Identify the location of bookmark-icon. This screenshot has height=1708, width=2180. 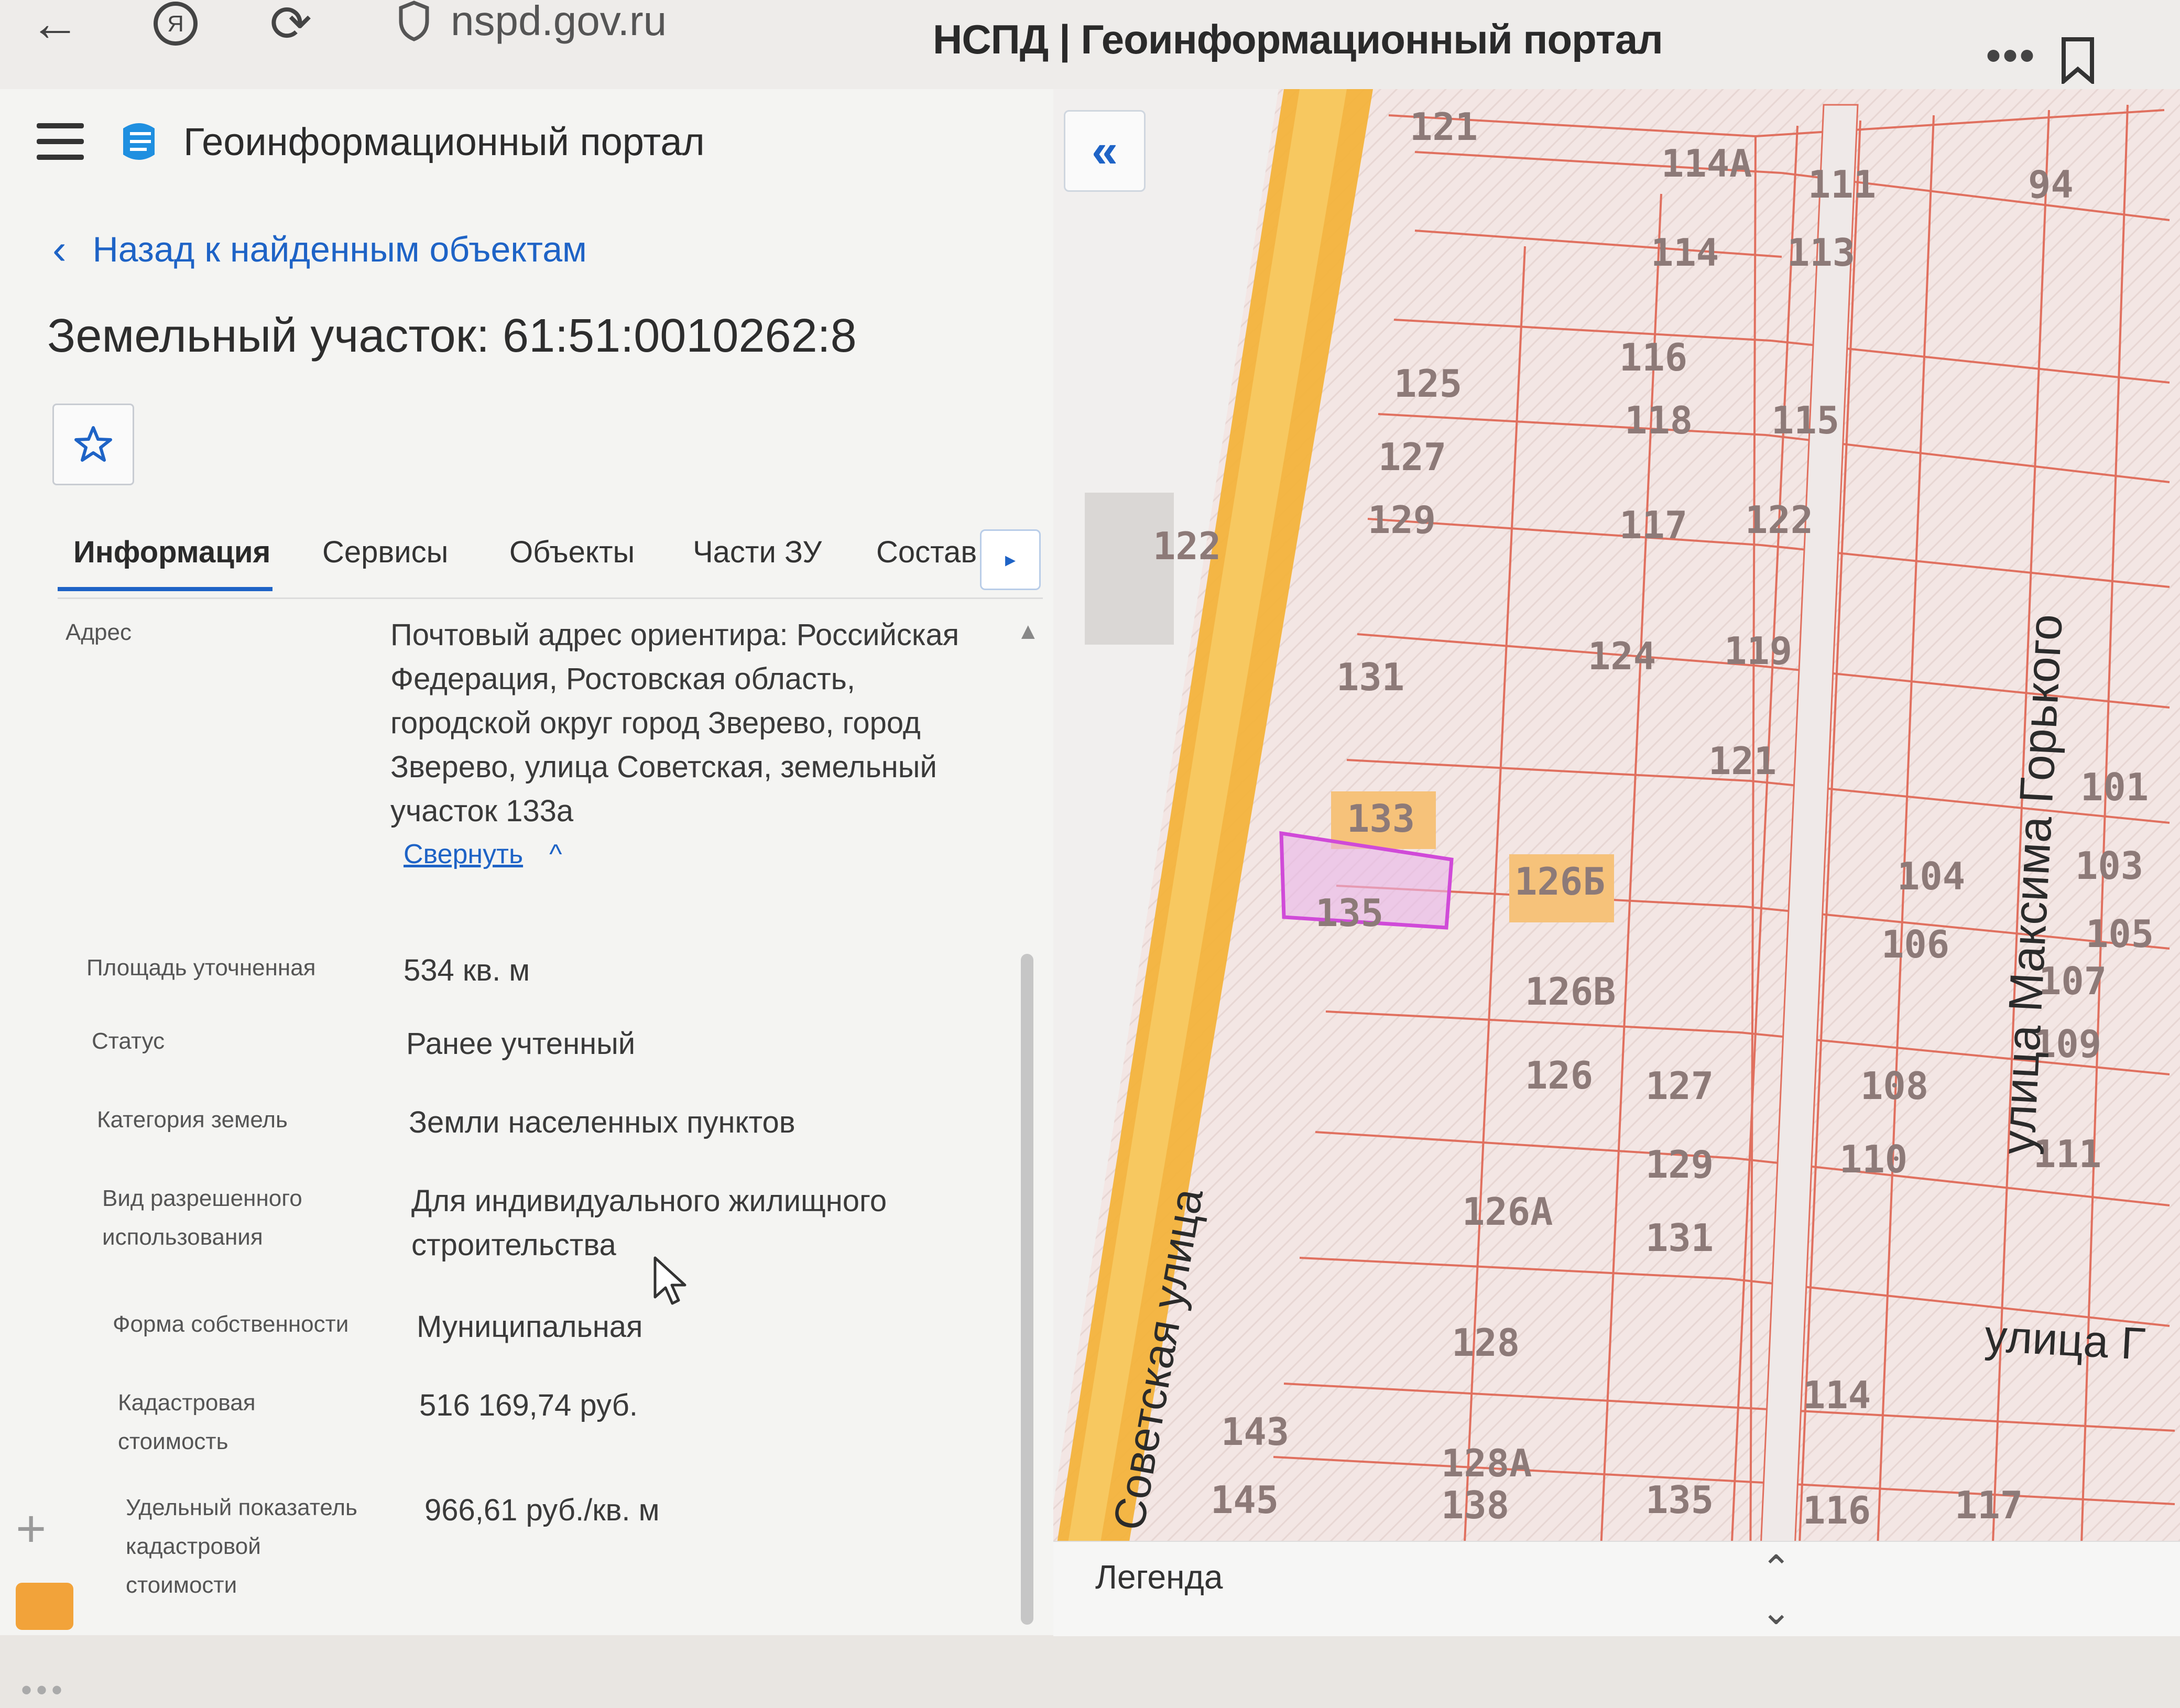
(2077, 61).